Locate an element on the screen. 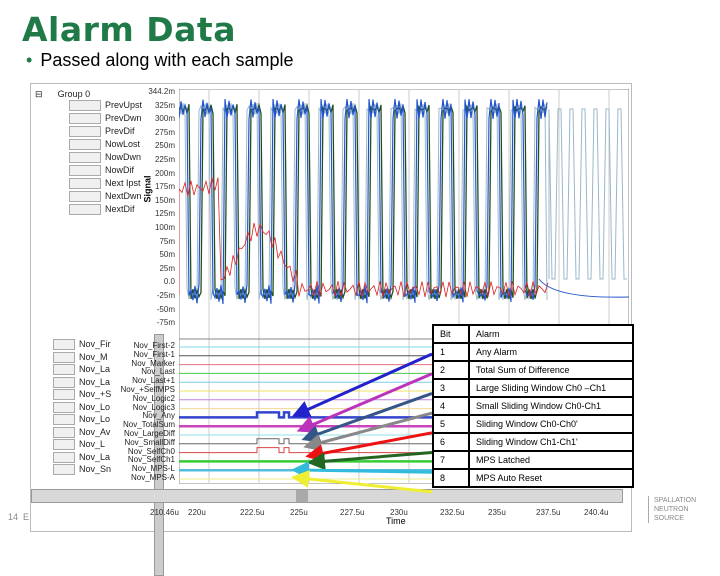 The width and height of the screenshot is (720, 576). digital-trace-label: Nov_Any is located at coordinates (158, 416).